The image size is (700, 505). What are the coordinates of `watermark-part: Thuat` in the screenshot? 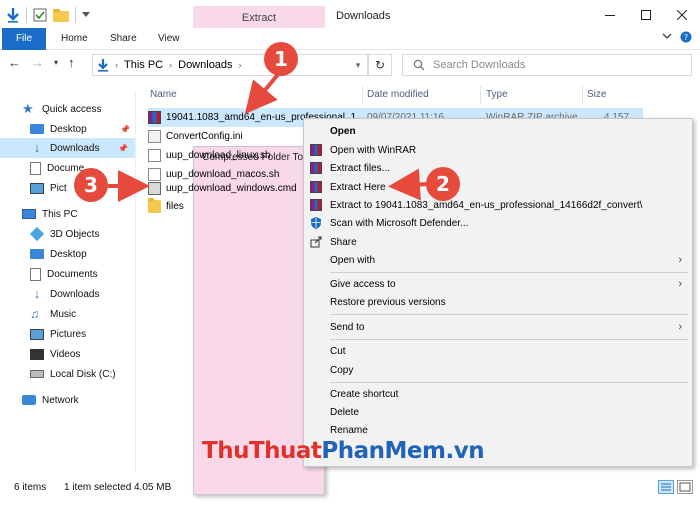 It's located at (285, 451).